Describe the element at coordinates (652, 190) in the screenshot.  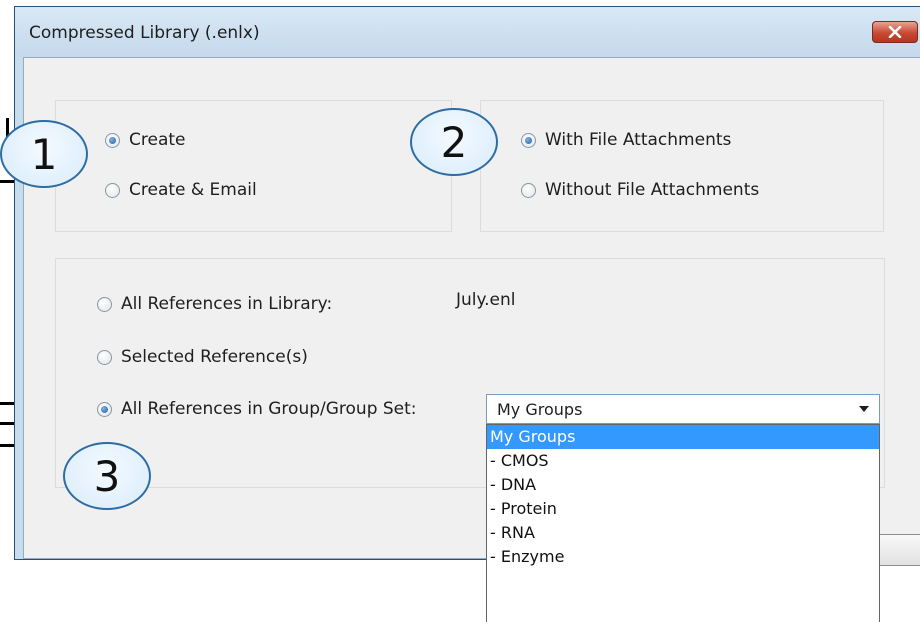
I see `radio-without-attachments-label: Without File Attachments` at that location.